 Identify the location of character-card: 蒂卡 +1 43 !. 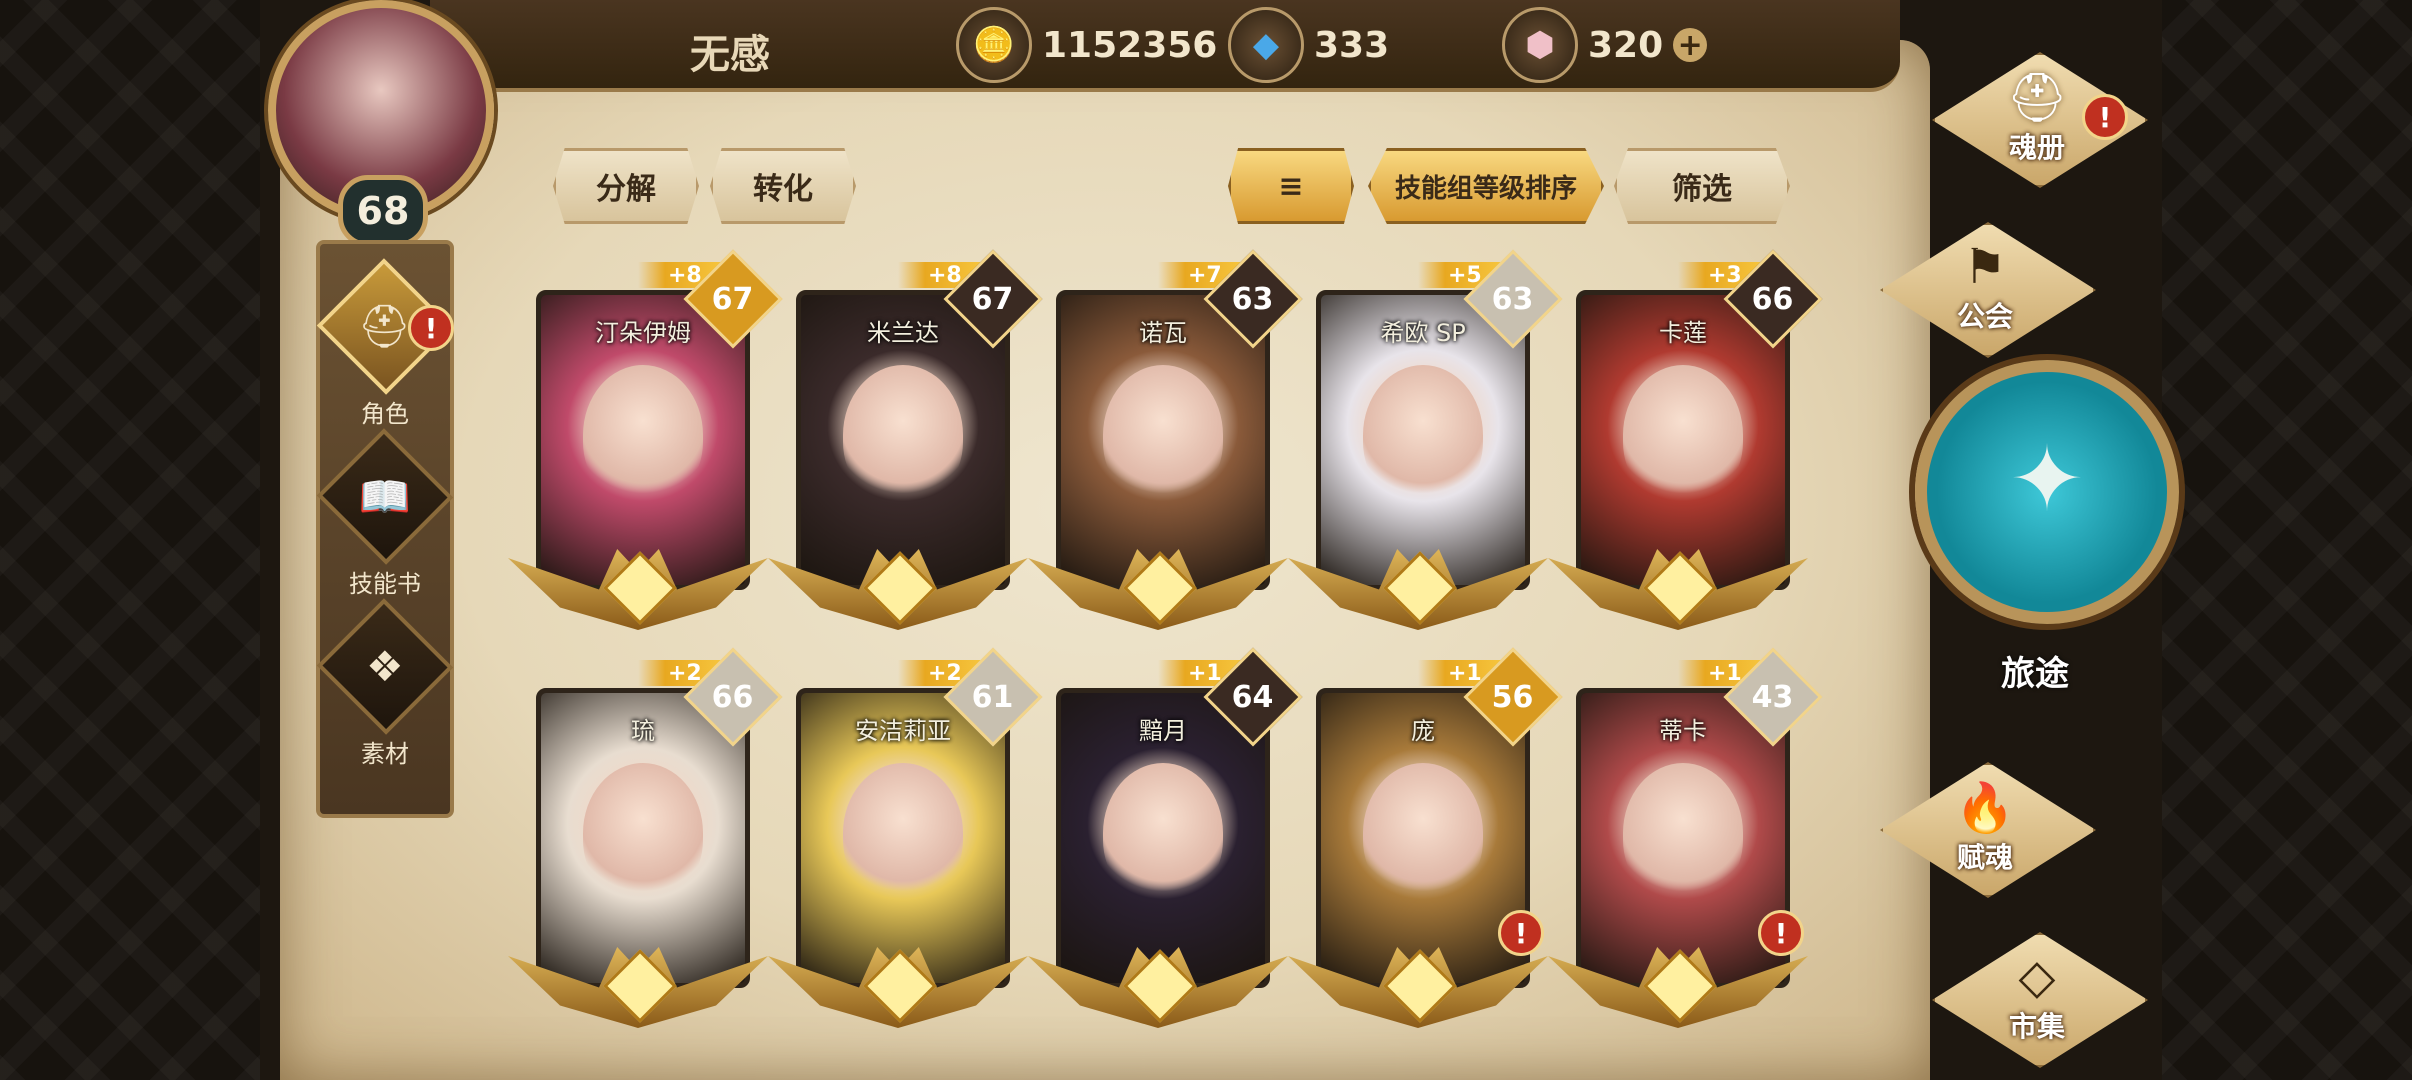
(1685, 847).